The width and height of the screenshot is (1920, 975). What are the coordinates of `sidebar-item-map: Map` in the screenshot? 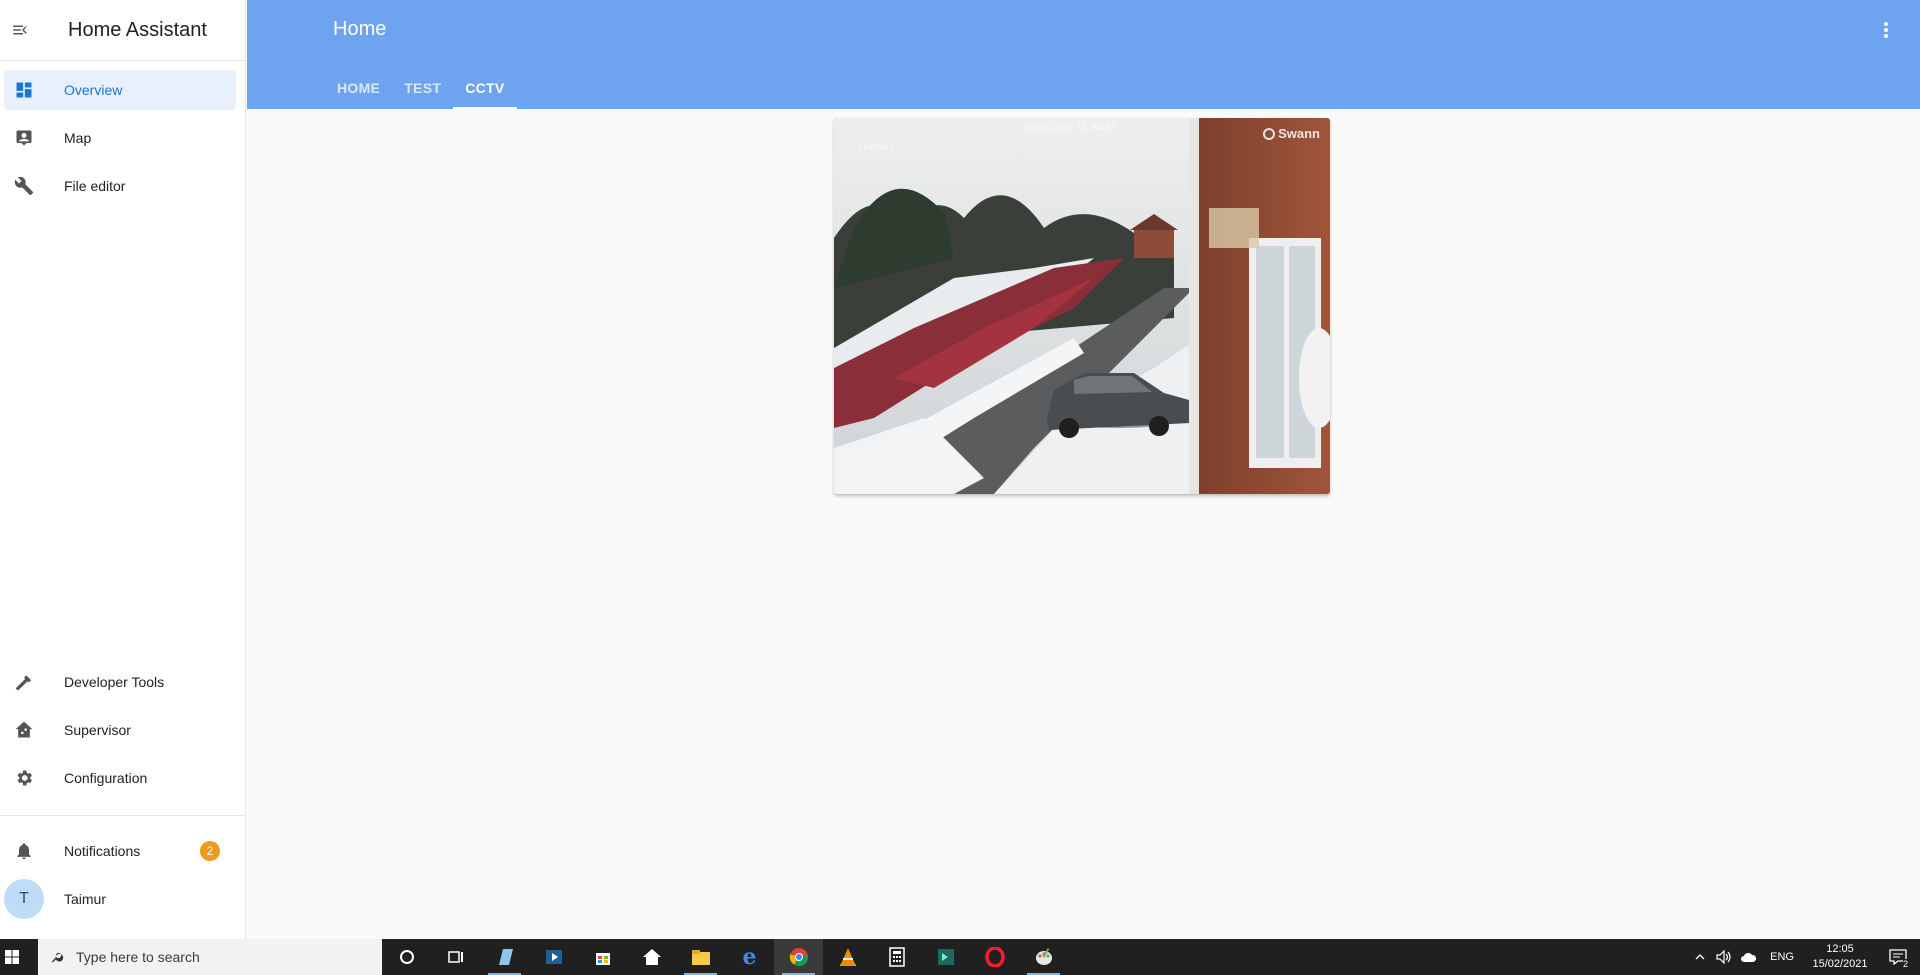 It's located at (120, 138).